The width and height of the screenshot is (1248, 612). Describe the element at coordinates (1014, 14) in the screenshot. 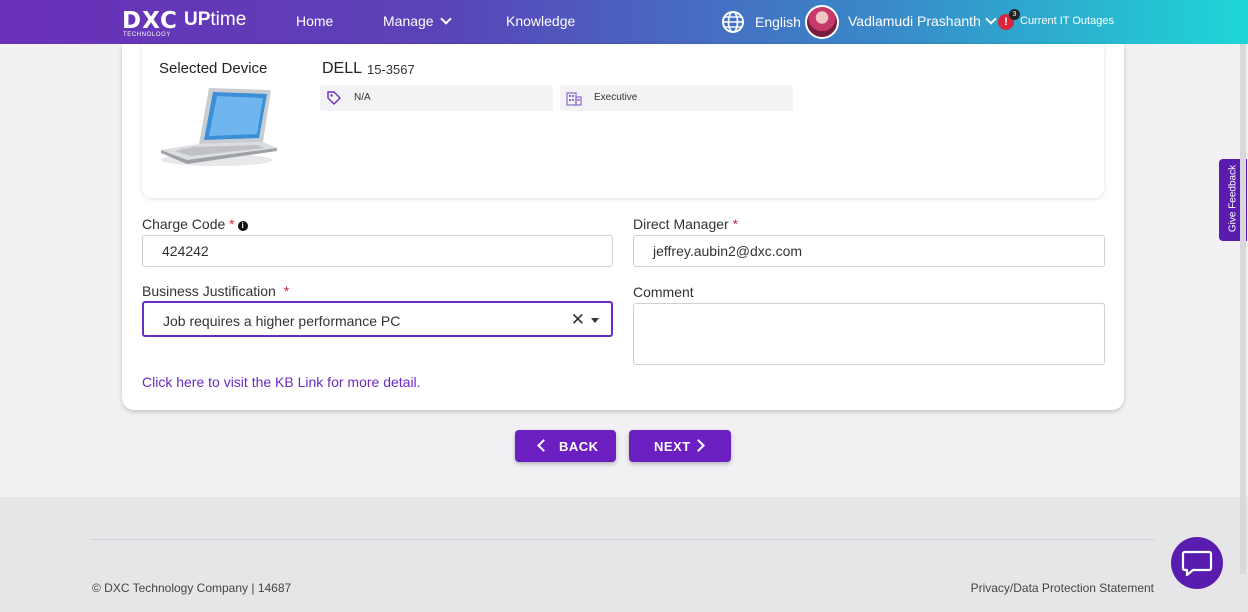

I see `alert-count-badge: 3` at that location.